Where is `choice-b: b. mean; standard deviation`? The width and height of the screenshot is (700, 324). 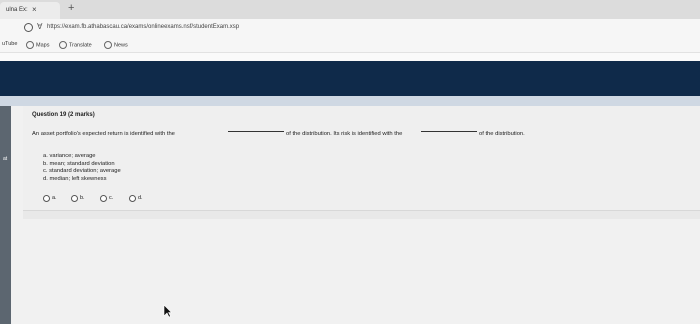 choice-b: b. mean; standard deviation is located at coordinates (79, 163).